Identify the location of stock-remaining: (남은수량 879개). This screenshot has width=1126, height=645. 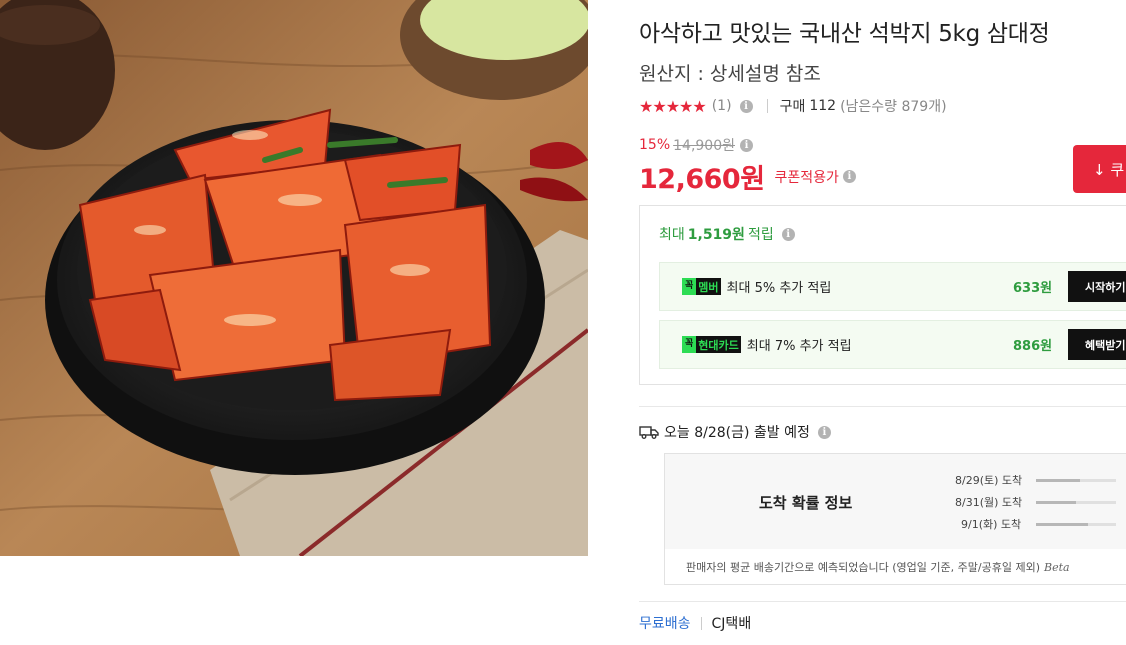
(893, 107).